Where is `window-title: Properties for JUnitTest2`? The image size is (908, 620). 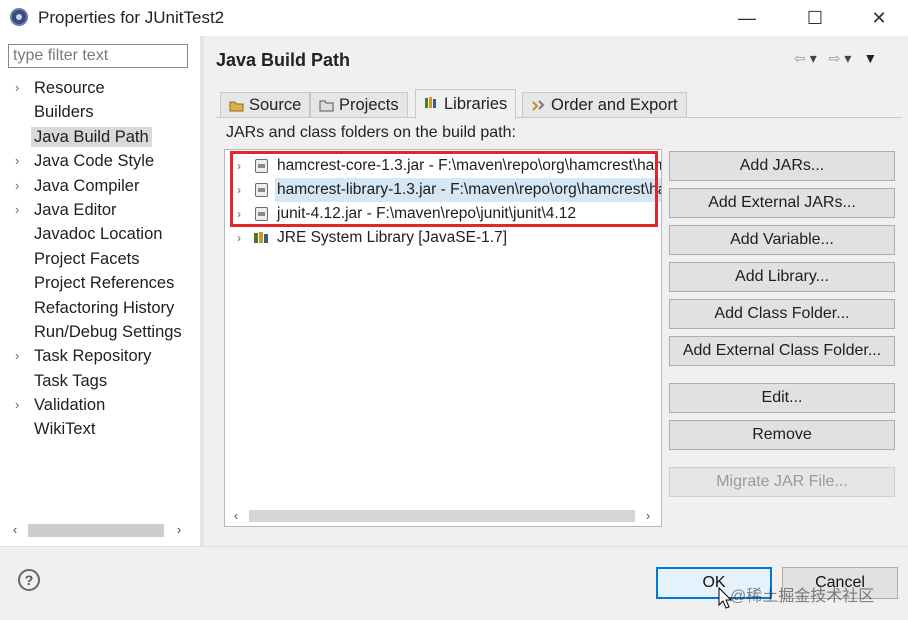 window-title: Properties for JUnitTest2 is located at coordinates (131, 17).